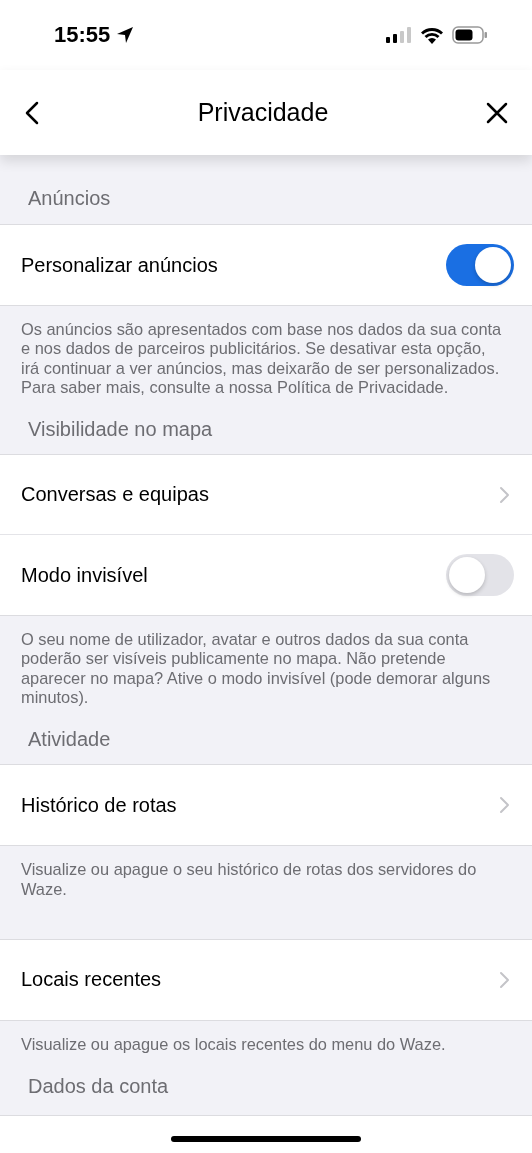 The image size is (532, 1153). What do you see at coordinates (266, 979) in the screenshot?
I see `settings-row: Locais recentes` at bounding box center [266, 979].